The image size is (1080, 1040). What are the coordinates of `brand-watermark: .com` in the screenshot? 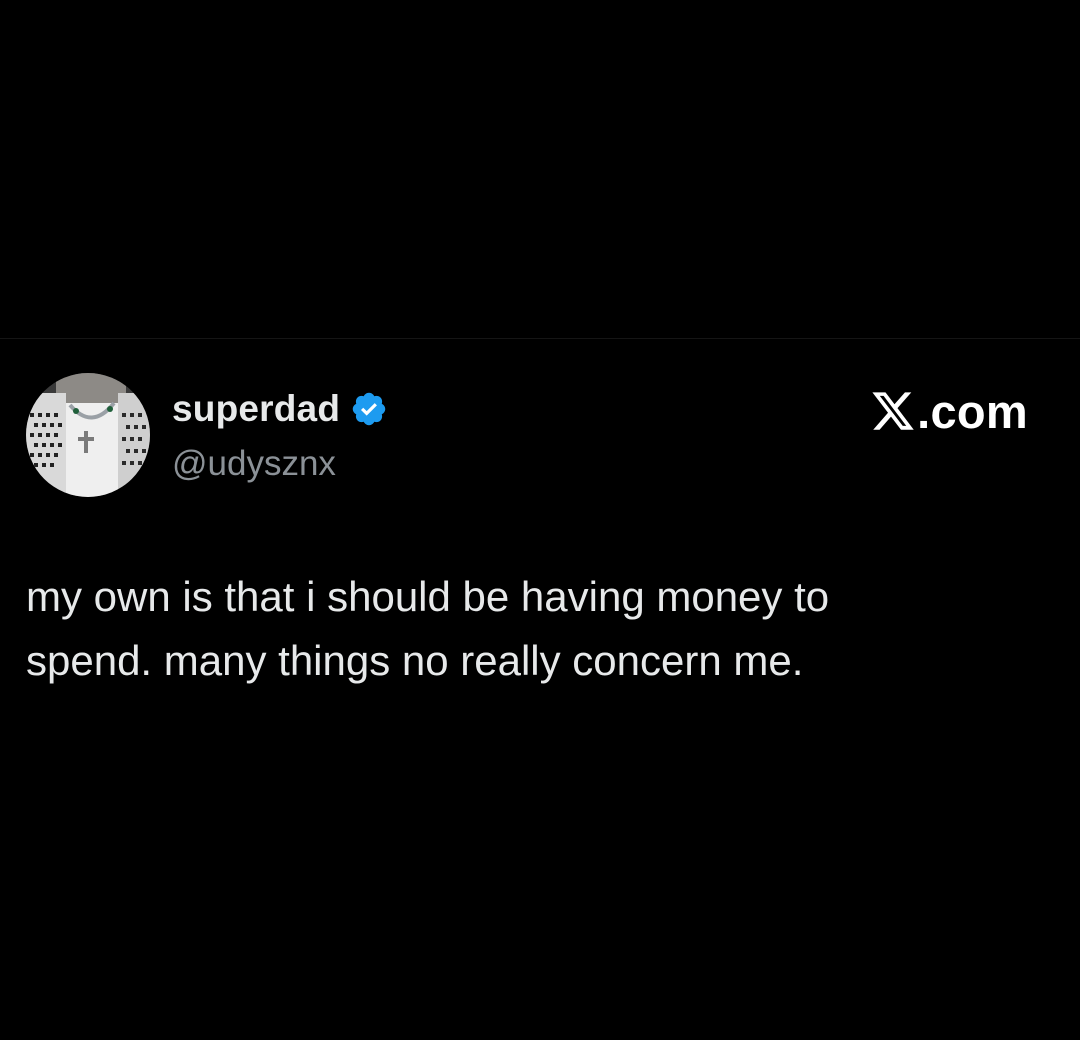 It's located at (948, 411).